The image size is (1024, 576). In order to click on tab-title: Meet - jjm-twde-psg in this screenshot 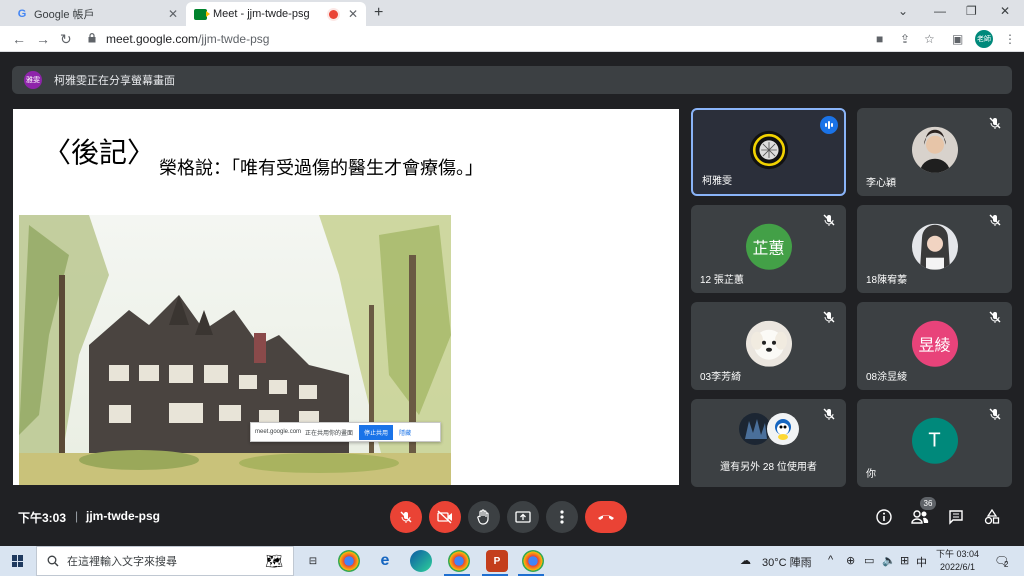, I will do `click(261, 14)`.